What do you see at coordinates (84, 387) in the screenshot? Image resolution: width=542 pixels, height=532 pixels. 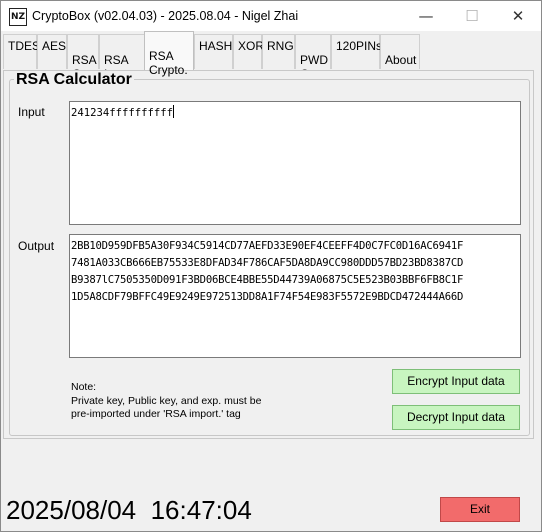 I see `note-line: Note:` at bounding box center [84, 387].